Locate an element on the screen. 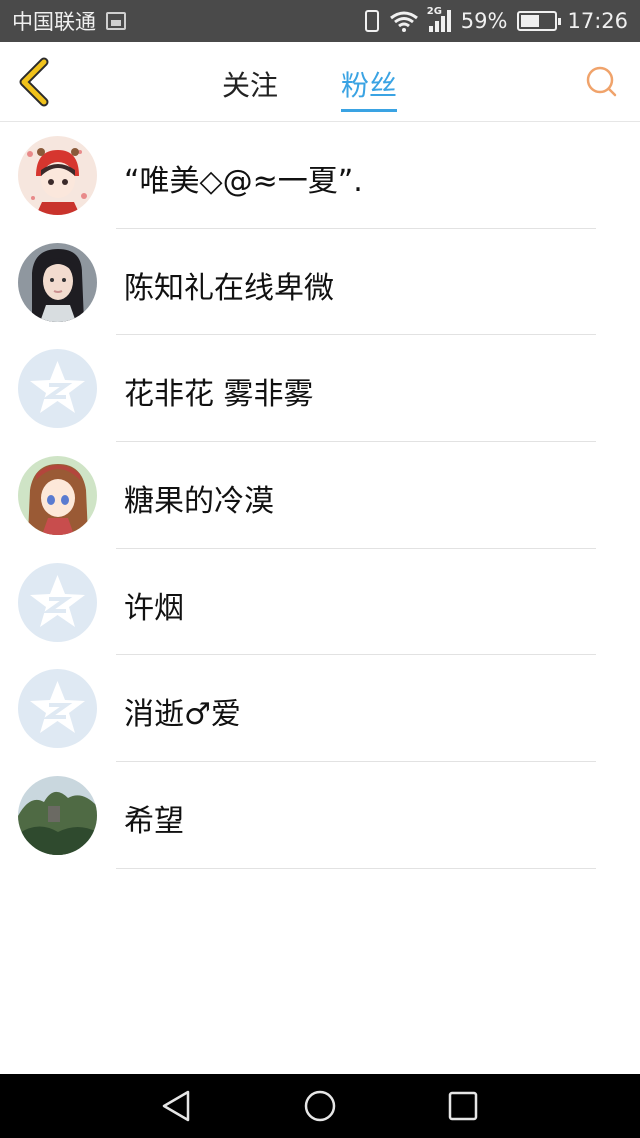 The image size is (640, 1138). list-item: 希望 is located at coordinates (320, 815).